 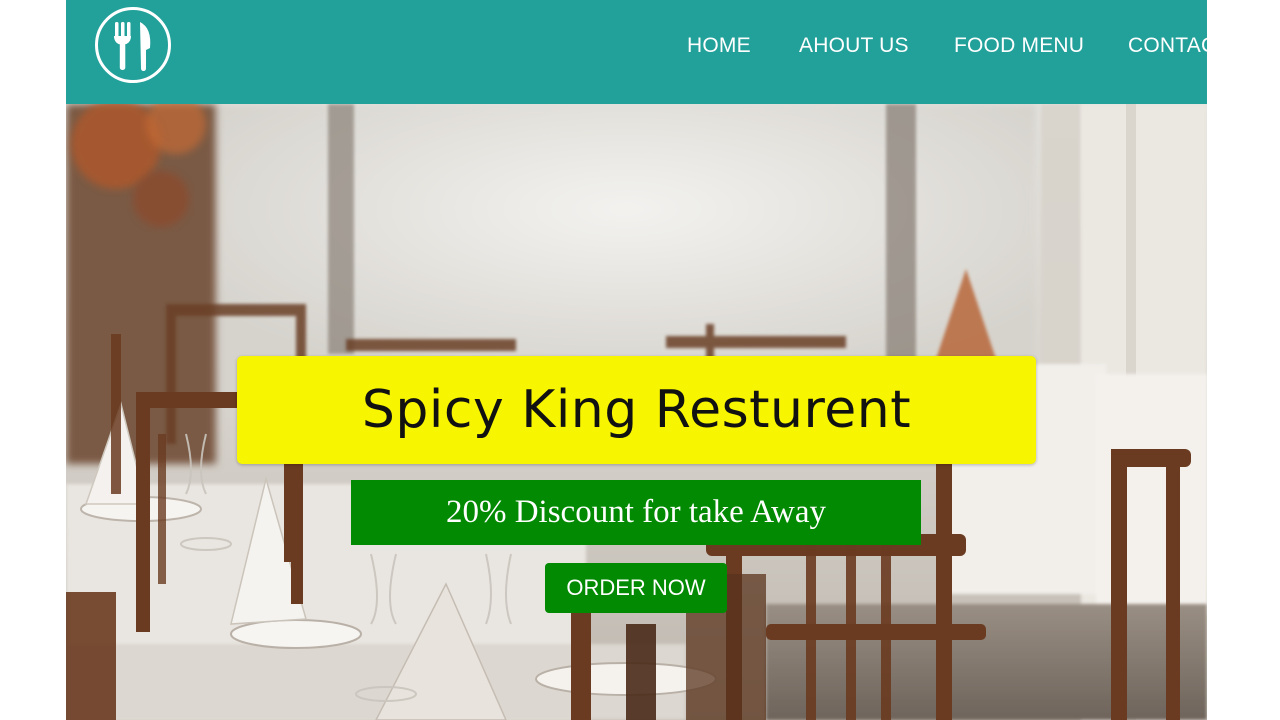 What do you see at coordinates (636, 588) in the screenshot?
I see `order-now-button: ORDER NOW` at bounding box center [636, 588].